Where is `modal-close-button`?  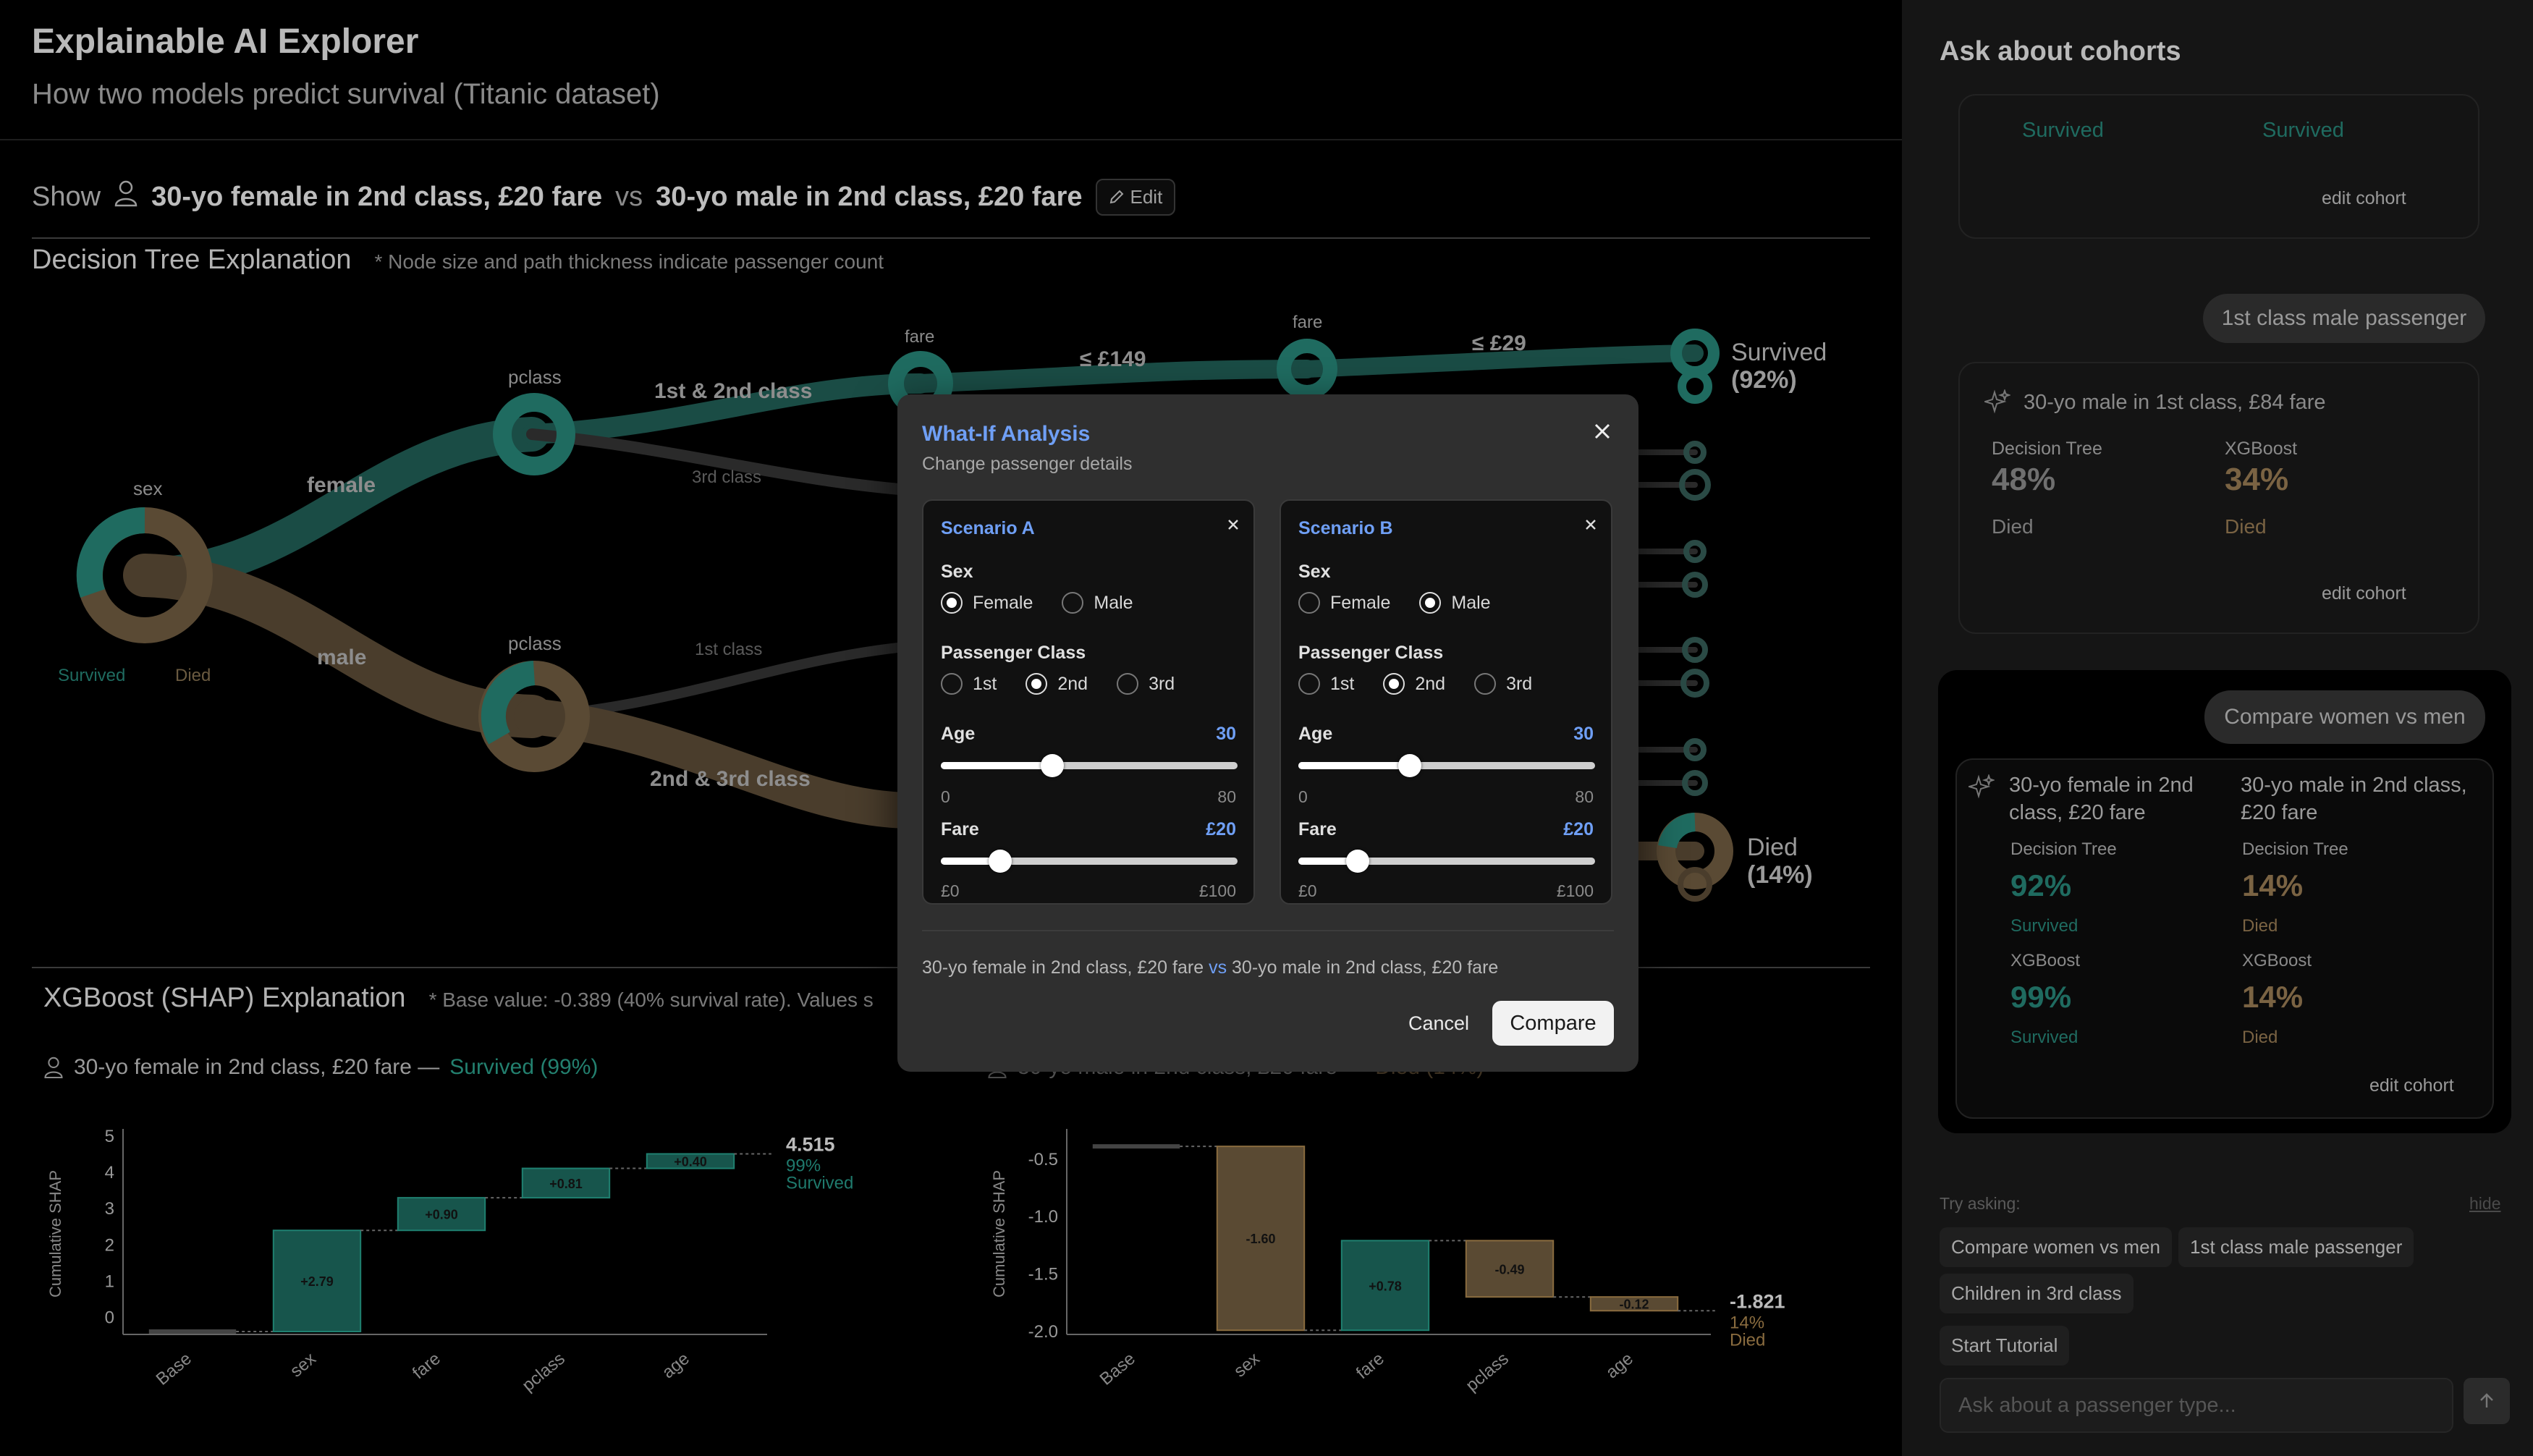
modal-close-button is located at coordinates (1602, 432).